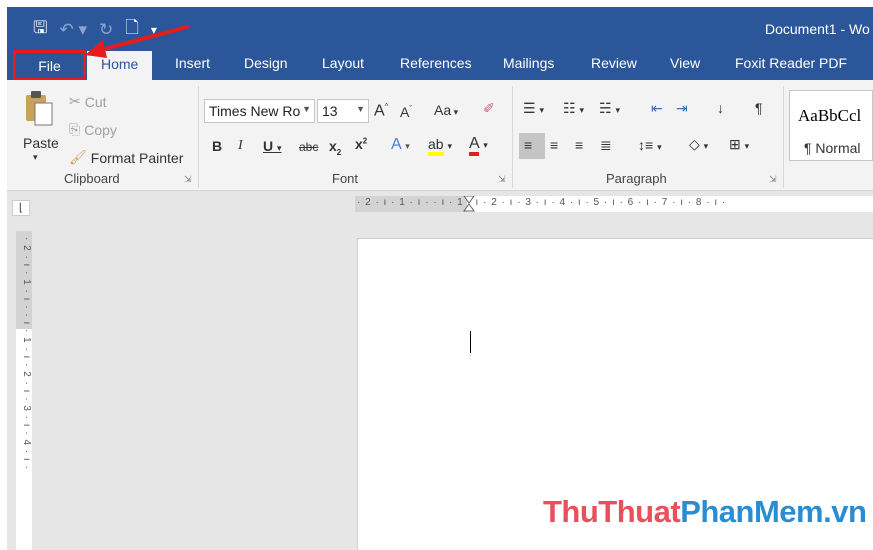 Image resolution: width=873 pixels, height=550 pixels. Describe the element at coordinates (573, 108) in the screenshot. I see `numbering-icon: ☷ ▾` at that location.